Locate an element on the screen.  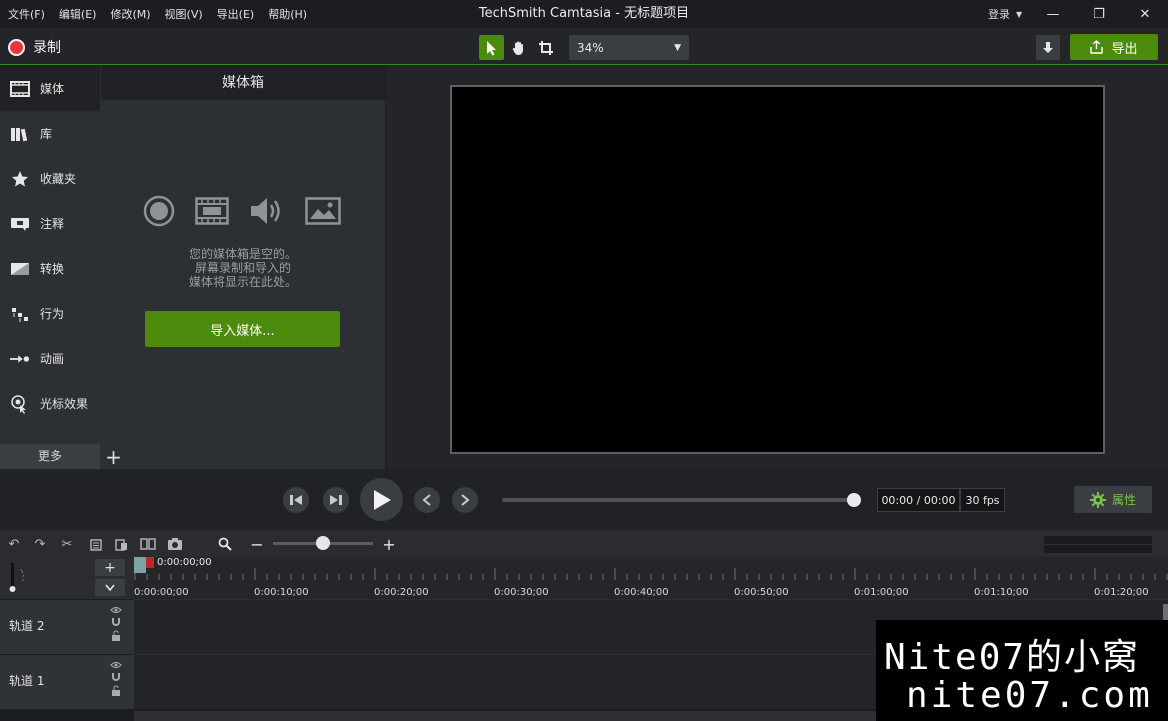
more-button: 更多 is located at coordinates (50, 456).